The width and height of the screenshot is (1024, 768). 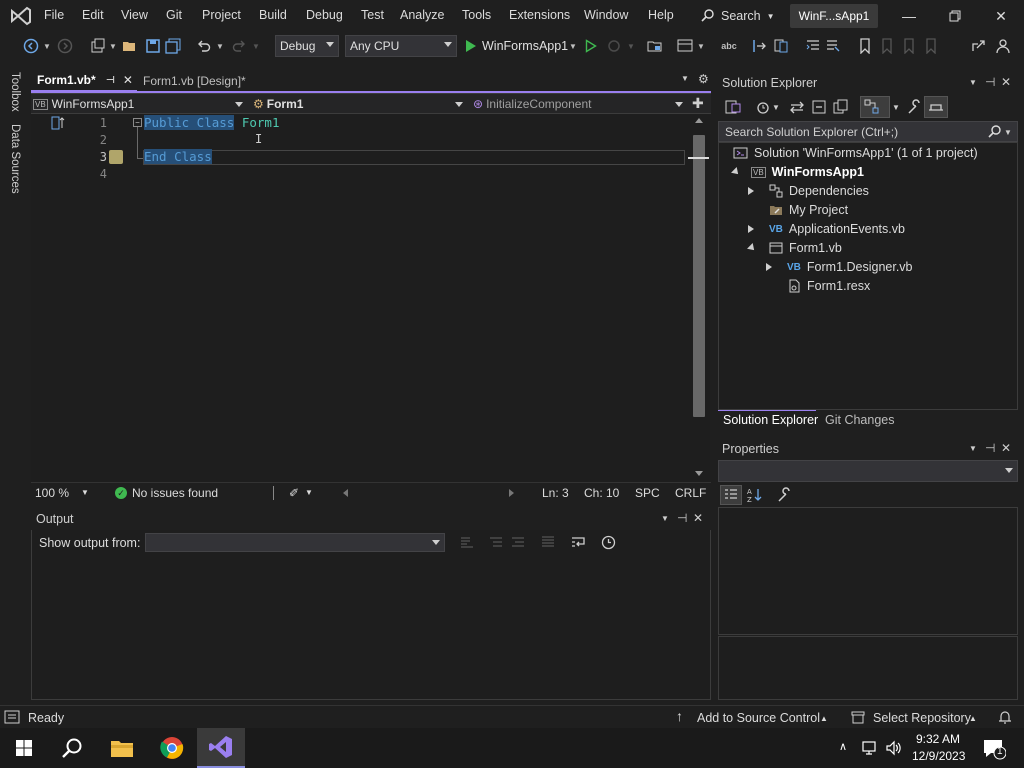 What do you see at coordinates (699, 473) in the screenshot?
I see `scroll-down-icon` at bounding box center [699, 473].